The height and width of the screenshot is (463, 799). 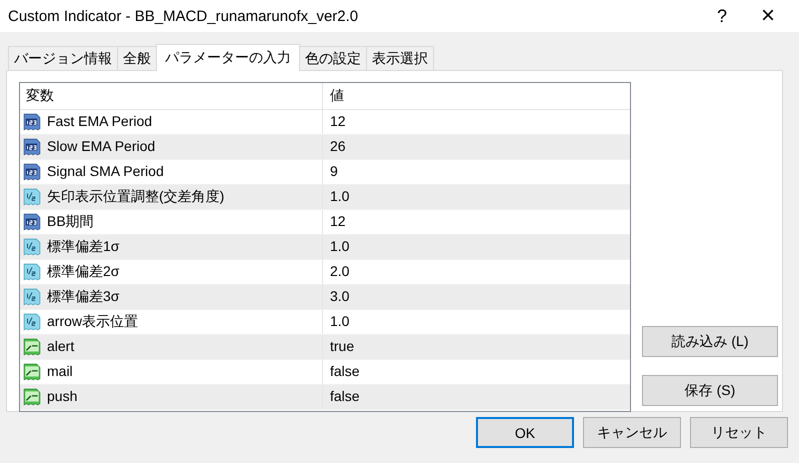 What do you see at coordinates (330, 172) in the screenshot?
I see `parameter-value: 9` at bounding box center [330, 172].